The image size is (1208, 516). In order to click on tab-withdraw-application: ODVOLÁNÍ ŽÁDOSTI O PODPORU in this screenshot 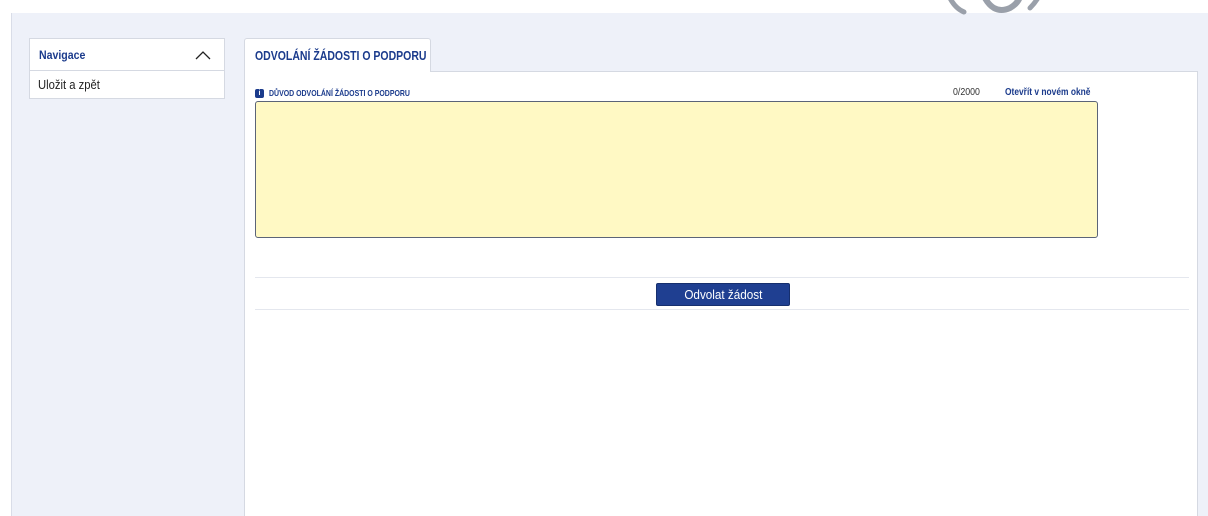, I will do `click(337, 55)`.